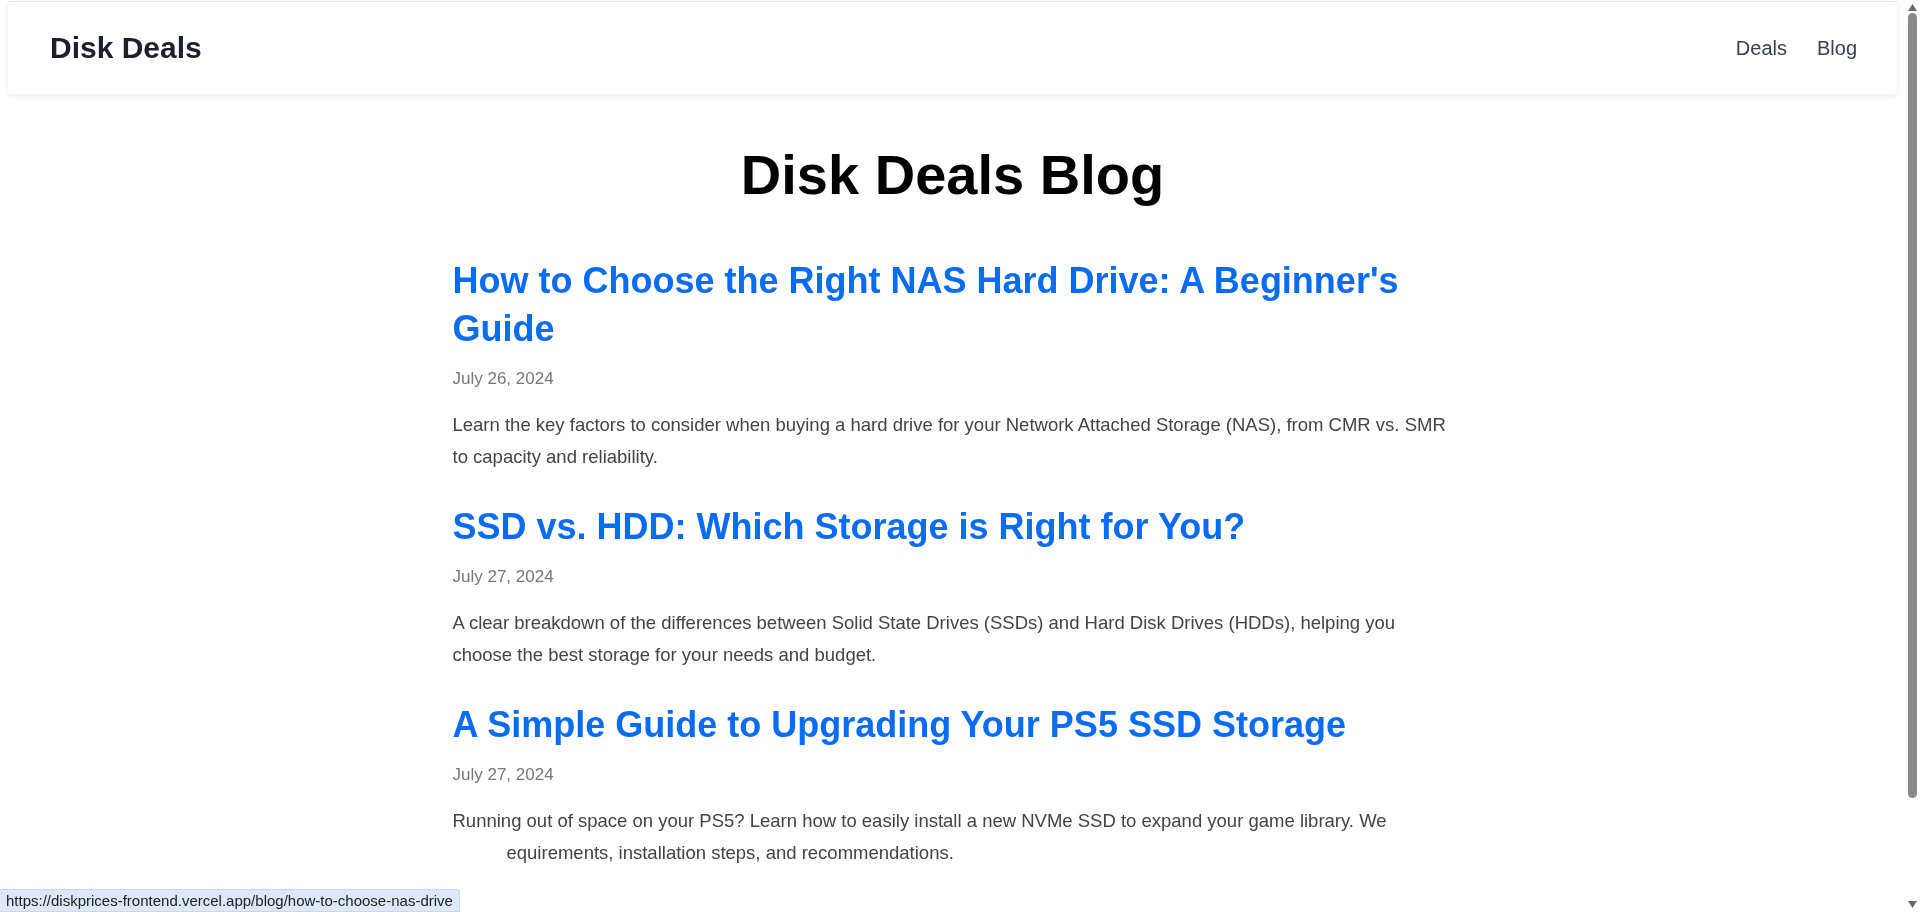  Describe the element at coordinates (1912, 904) in the screenshot. I see `scroll-down-icon` at that location.